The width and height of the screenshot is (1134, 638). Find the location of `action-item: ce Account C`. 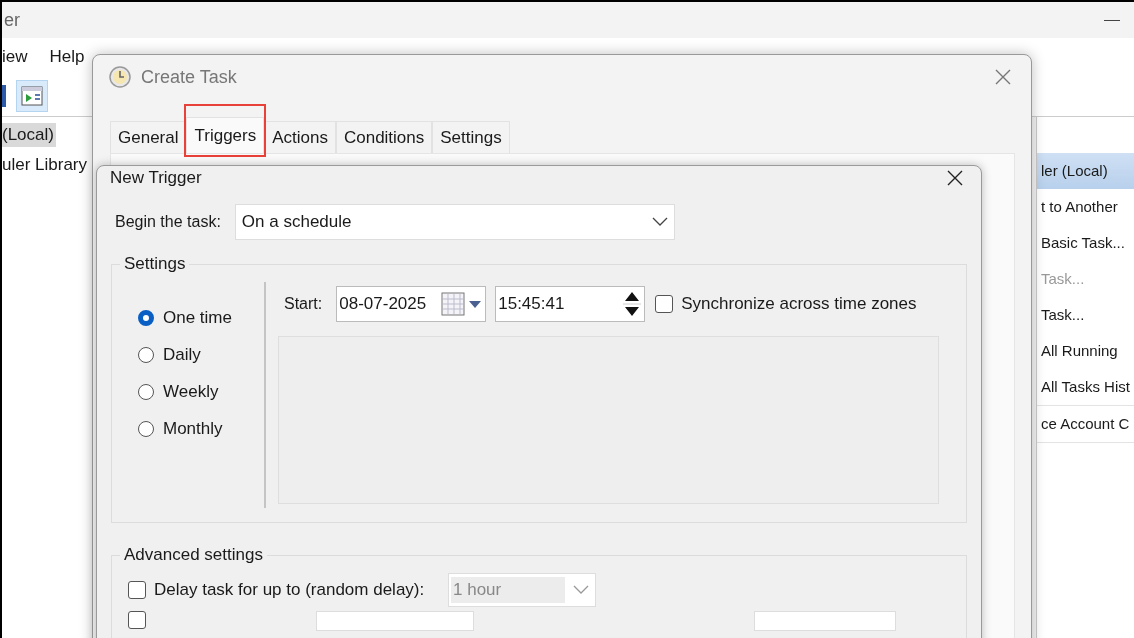

action-item: ce Account C is located at coordinates (1085, 424).